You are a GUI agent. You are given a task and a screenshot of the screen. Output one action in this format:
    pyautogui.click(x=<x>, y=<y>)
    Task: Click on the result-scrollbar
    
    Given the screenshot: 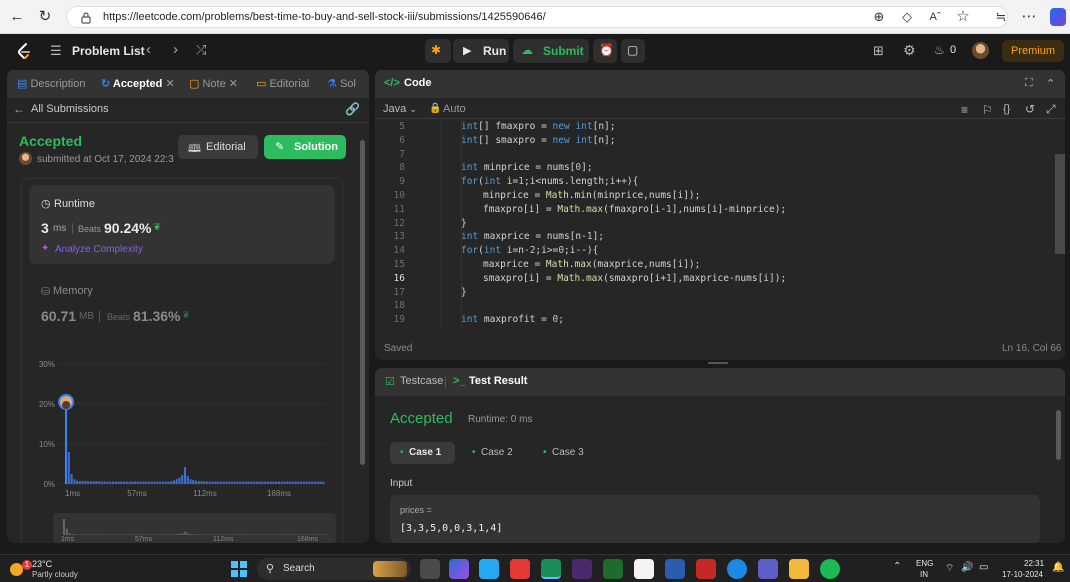 What is the action you would take?
    pyautogui.click(x=1058, y=435)
    